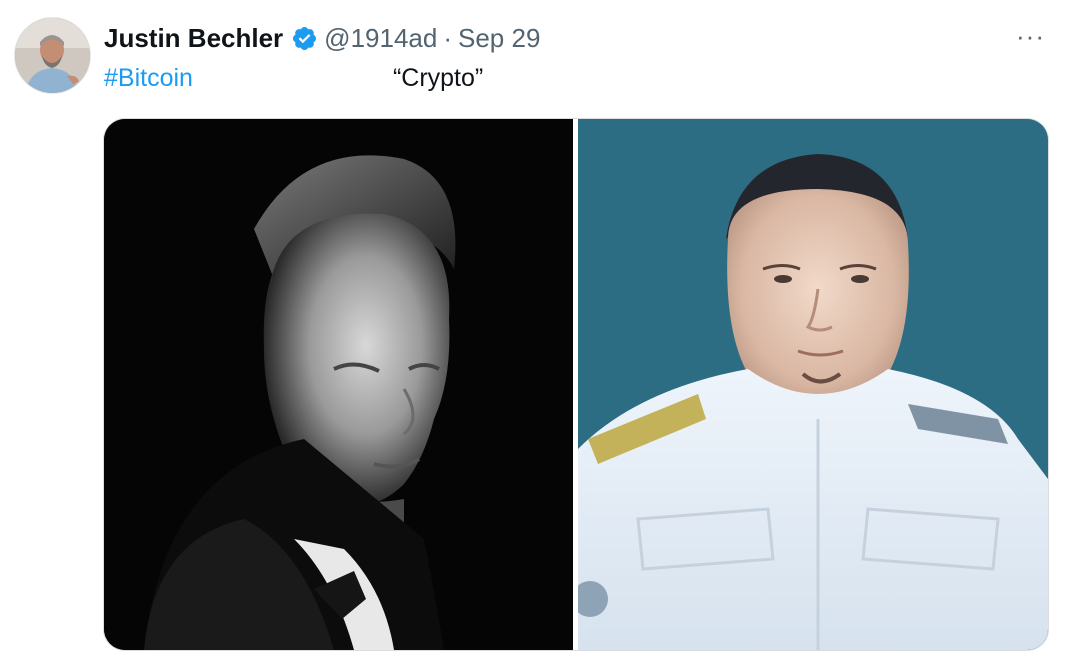 The image size is (1075, 670). I want to click on author-handle: @1914ad, so click(380, 38).